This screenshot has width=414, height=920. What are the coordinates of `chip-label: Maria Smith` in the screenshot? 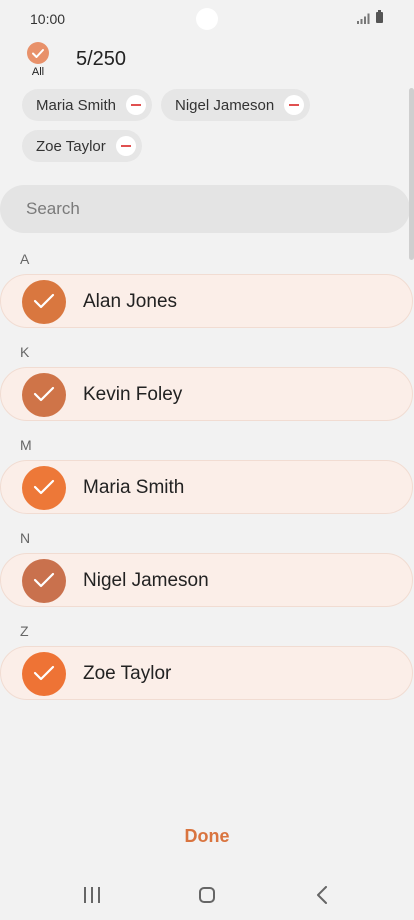 It's located at (76, 105).